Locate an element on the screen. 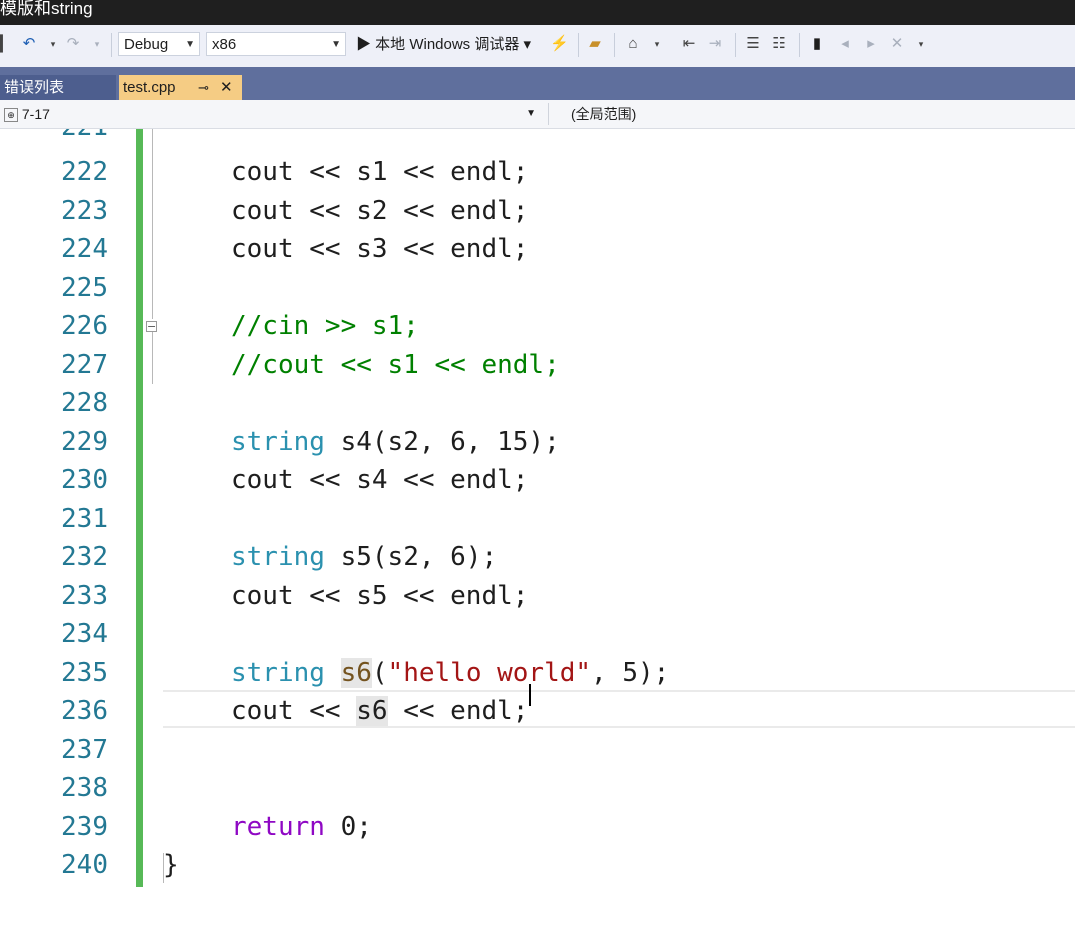 The width and height of the screenshot is (1075, 927). document-tab-strip: 错误列表 test.cpp ⊸ ✕ is located at coordinates (537, 83).